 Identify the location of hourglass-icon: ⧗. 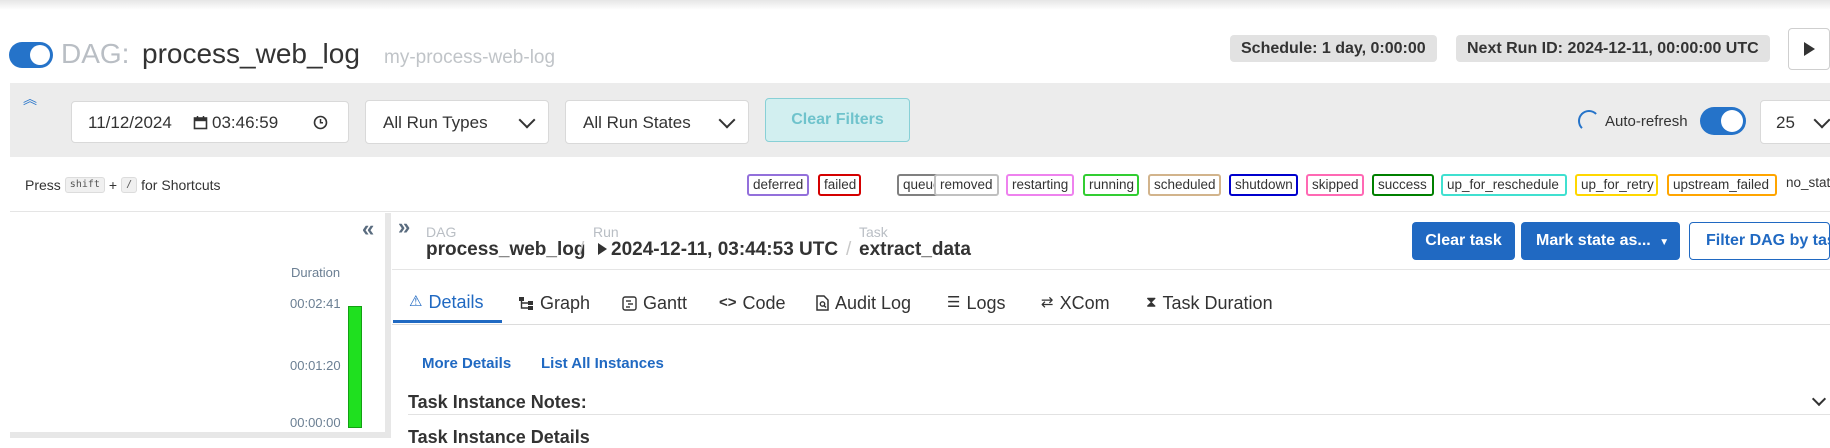
(1151, 302).